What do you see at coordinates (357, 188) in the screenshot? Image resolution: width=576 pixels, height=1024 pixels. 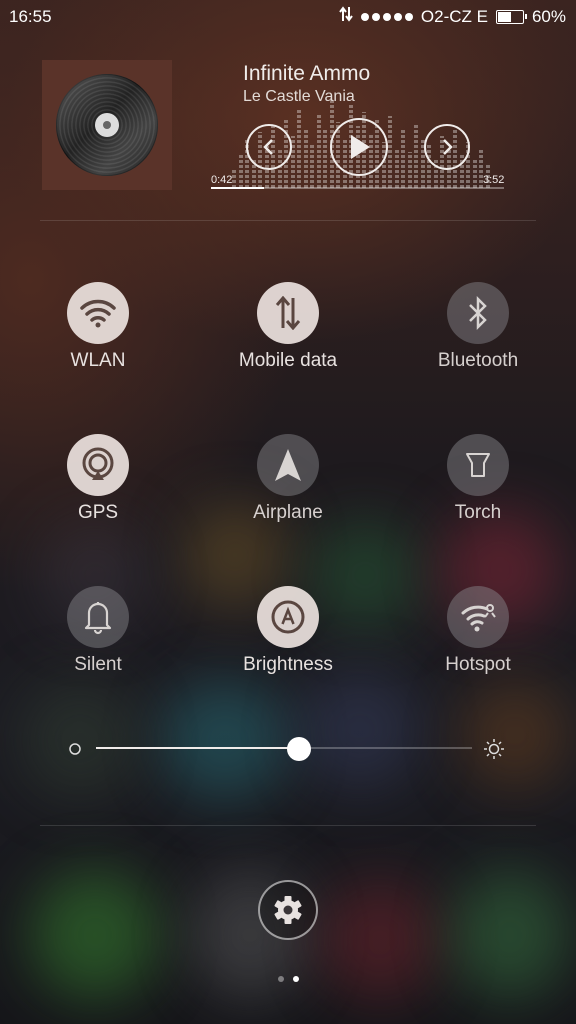 I see `playback-progress-bar` at bounding box center [357, 188].